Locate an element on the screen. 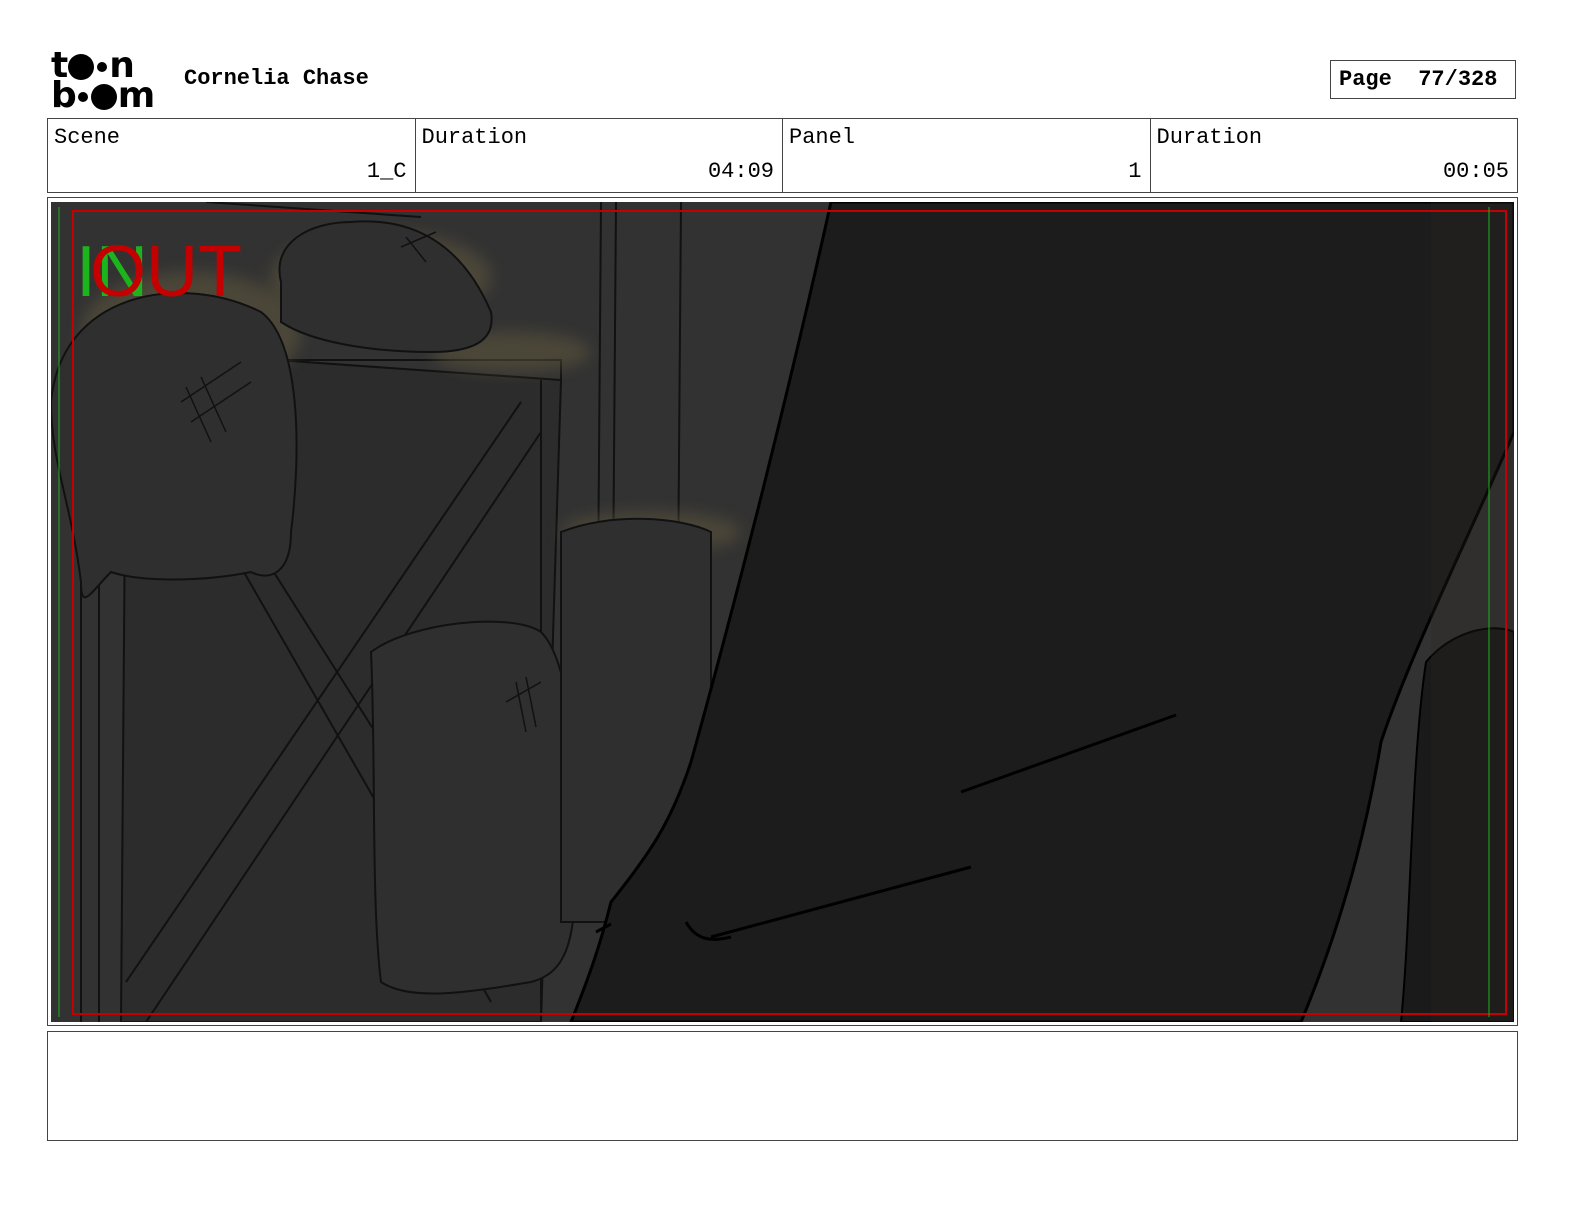  page-number: 77/328 is located at coordinates (1458, 79).